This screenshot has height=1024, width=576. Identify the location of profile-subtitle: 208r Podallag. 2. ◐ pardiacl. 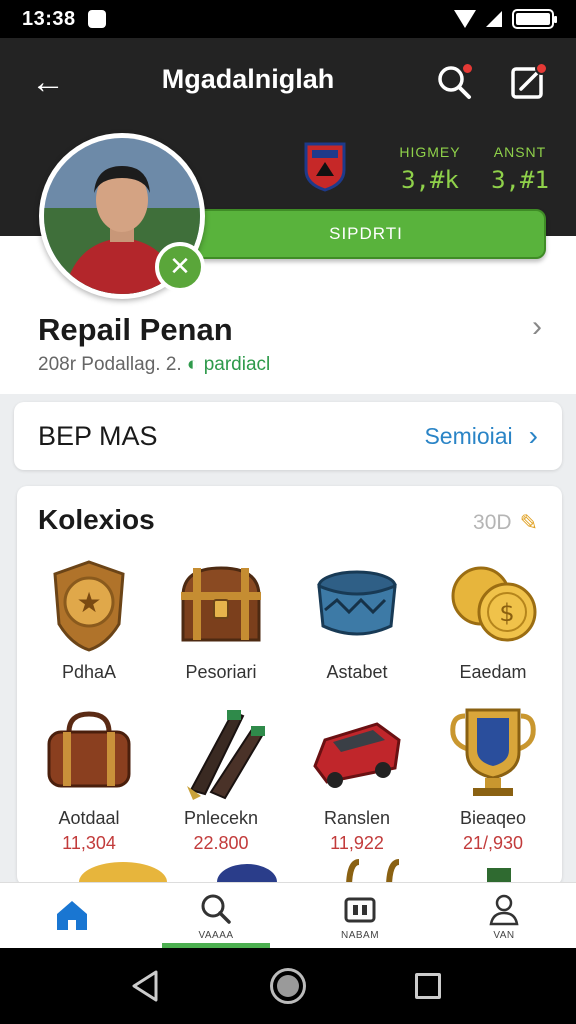
(154, 365).